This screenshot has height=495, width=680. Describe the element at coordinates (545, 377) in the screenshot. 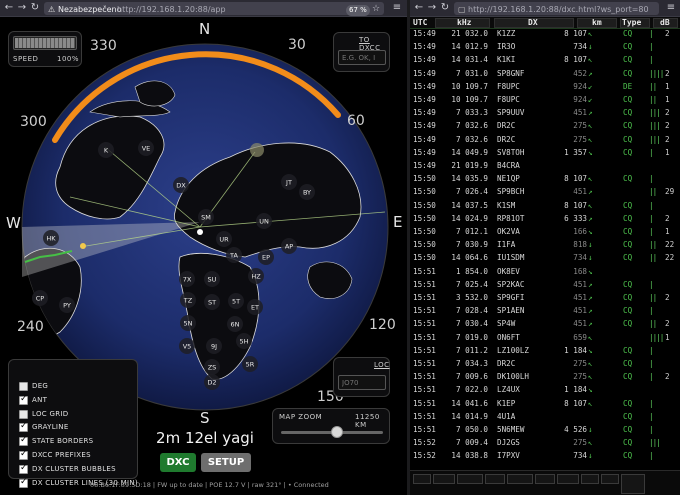

I see `spot-row: 15:51 7 009.6 DK100LH 275 ↖ CQ | 2` at that location.